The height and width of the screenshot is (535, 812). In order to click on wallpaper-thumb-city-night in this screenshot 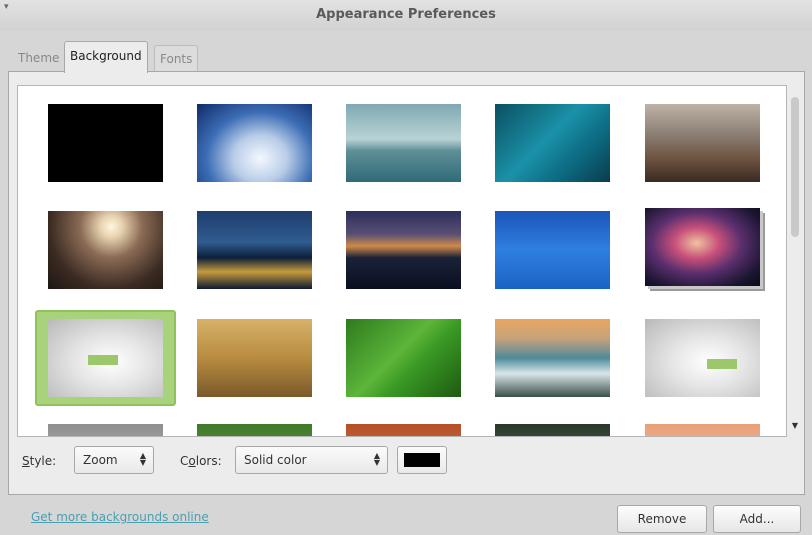, I will do `click(403, 250)`.